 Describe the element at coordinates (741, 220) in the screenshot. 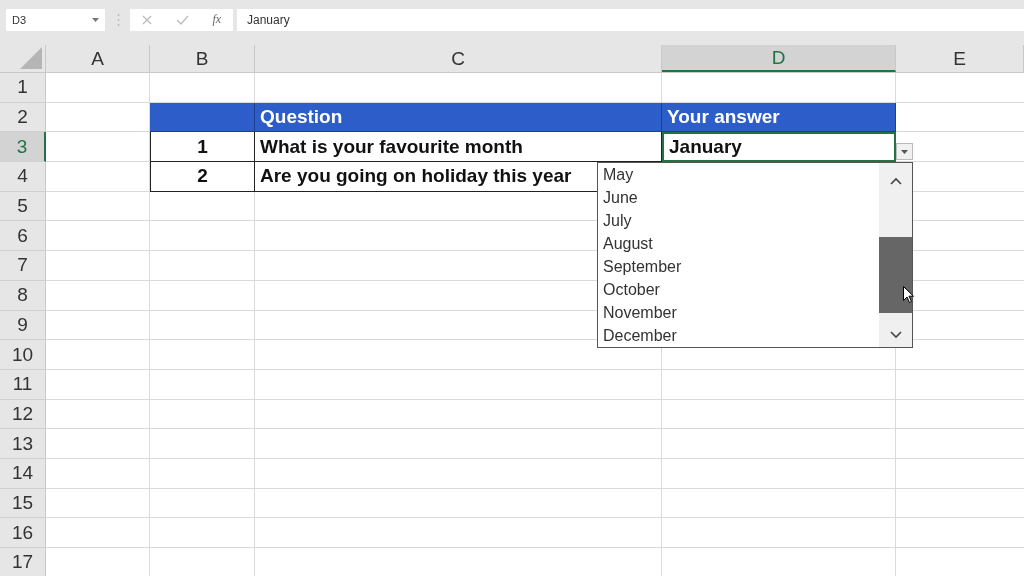

I see `list-option: July` at that location.